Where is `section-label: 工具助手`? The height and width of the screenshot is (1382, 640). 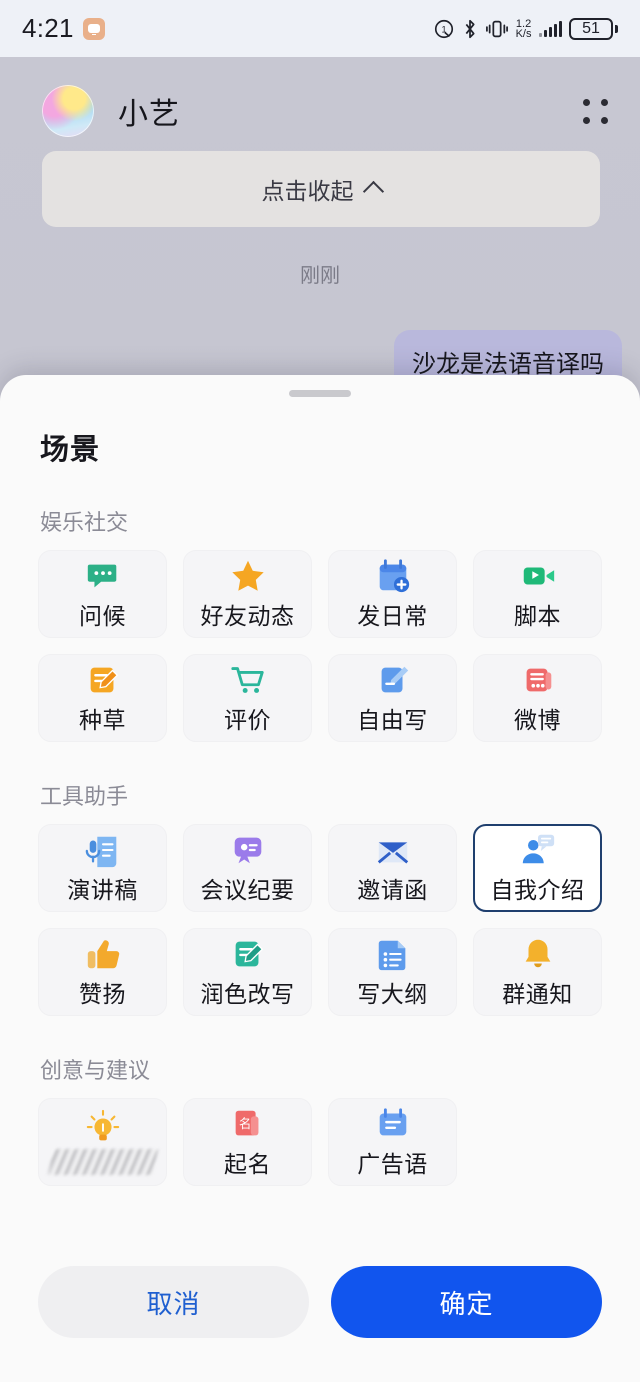
section-label: 工具助手 is located at coordinates (84, 796).